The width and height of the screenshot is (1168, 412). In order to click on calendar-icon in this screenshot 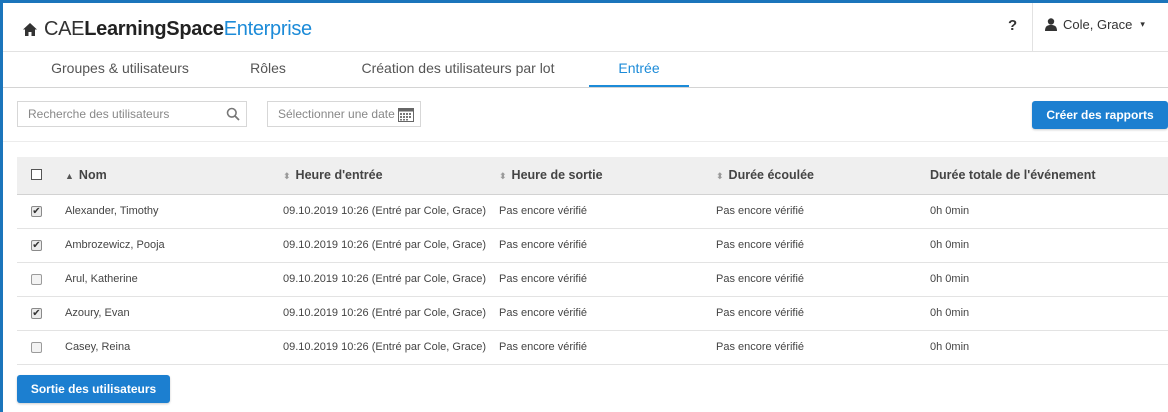, I will do `click(406, 114)`.